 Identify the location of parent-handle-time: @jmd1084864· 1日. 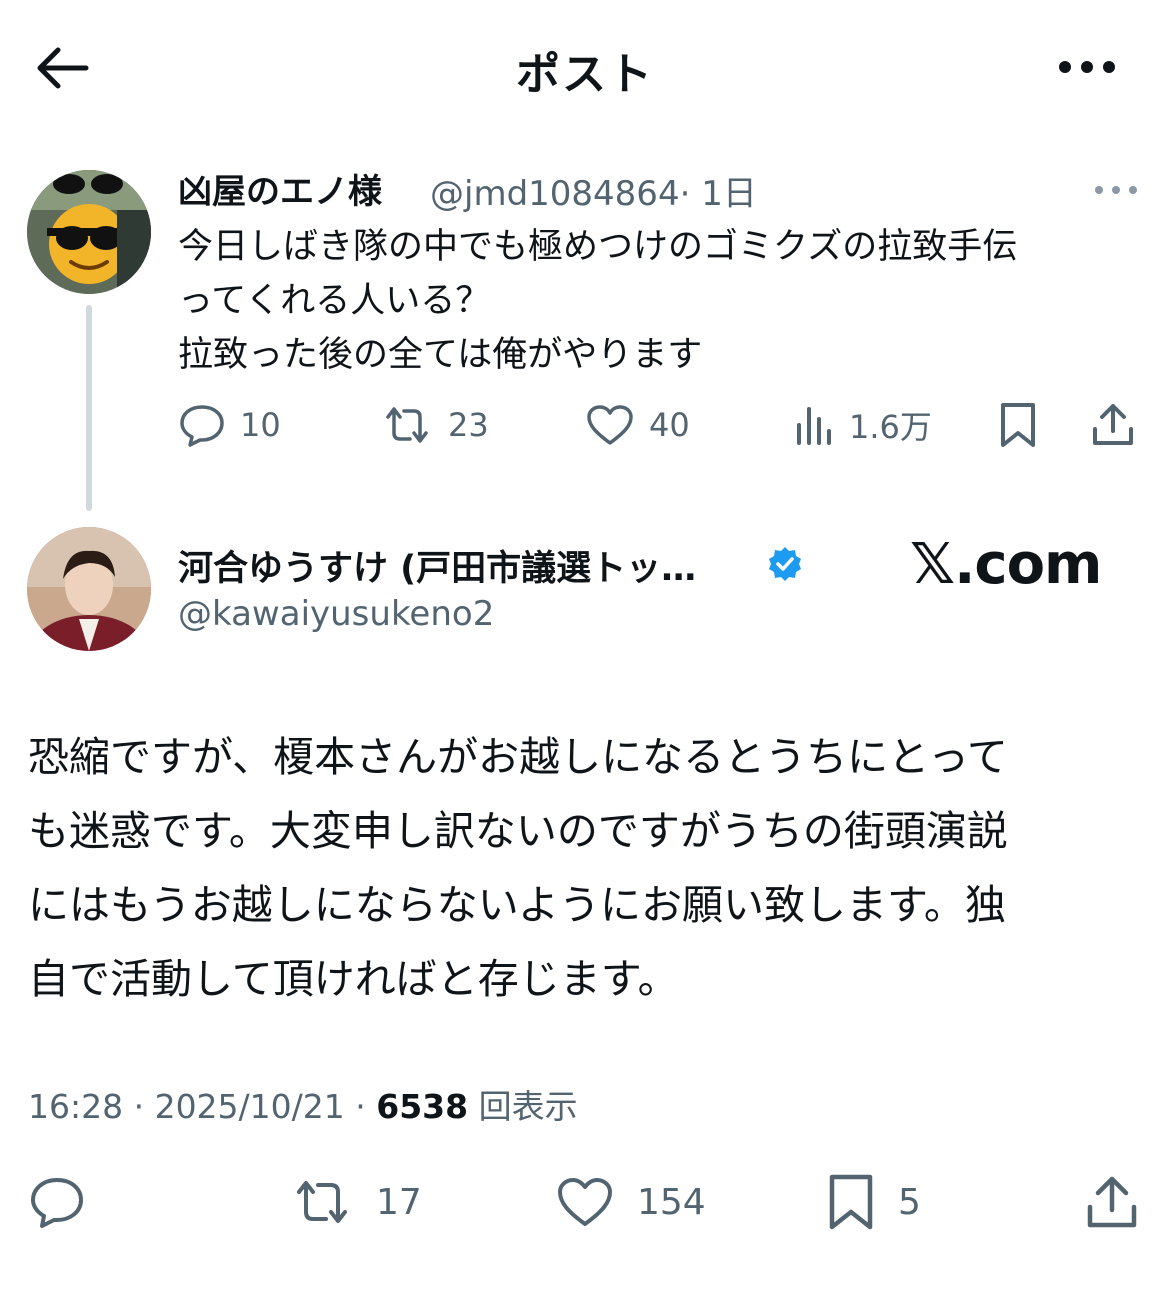
(593, 190).